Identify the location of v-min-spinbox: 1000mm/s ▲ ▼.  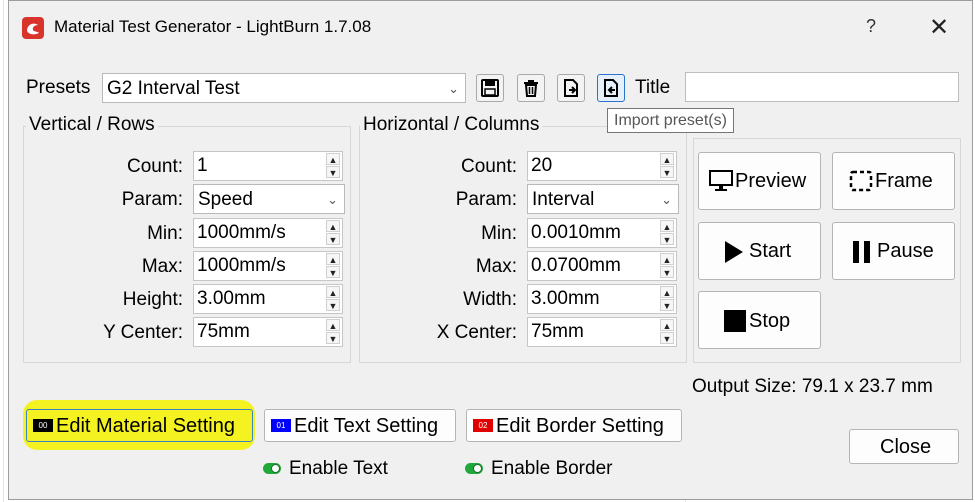
(268, 233).